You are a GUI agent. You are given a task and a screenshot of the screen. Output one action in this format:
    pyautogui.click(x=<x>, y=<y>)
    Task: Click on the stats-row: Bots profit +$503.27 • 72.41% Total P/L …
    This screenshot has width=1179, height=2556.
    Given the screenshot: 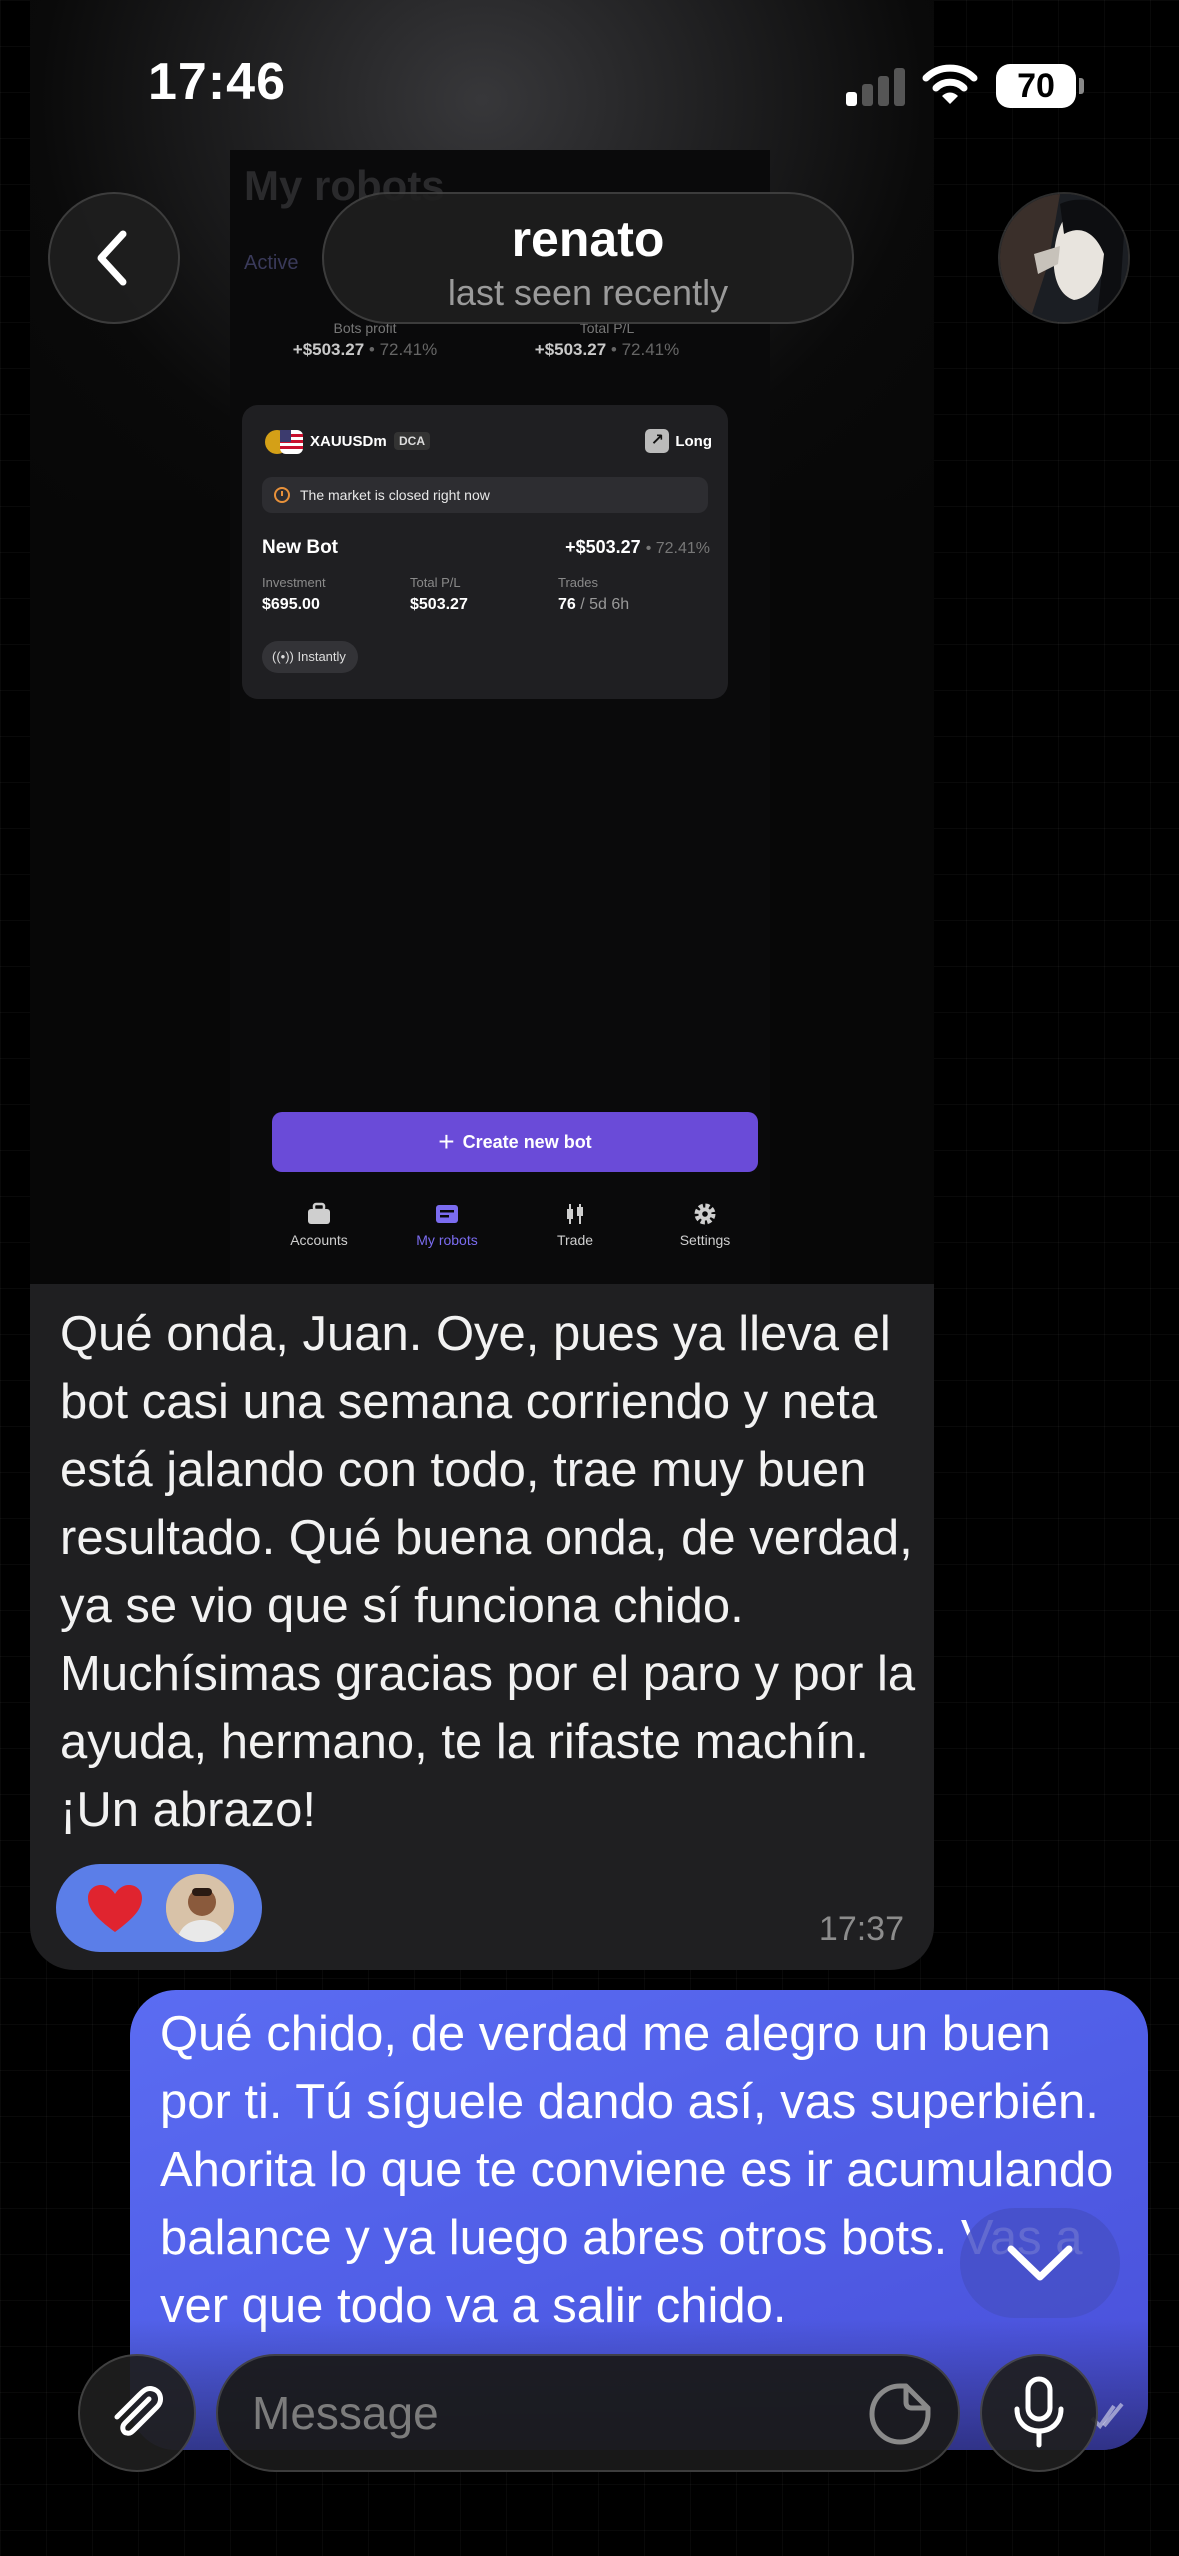 What is the action you would take?
    pyautogui.click(x=500, y=351)
    